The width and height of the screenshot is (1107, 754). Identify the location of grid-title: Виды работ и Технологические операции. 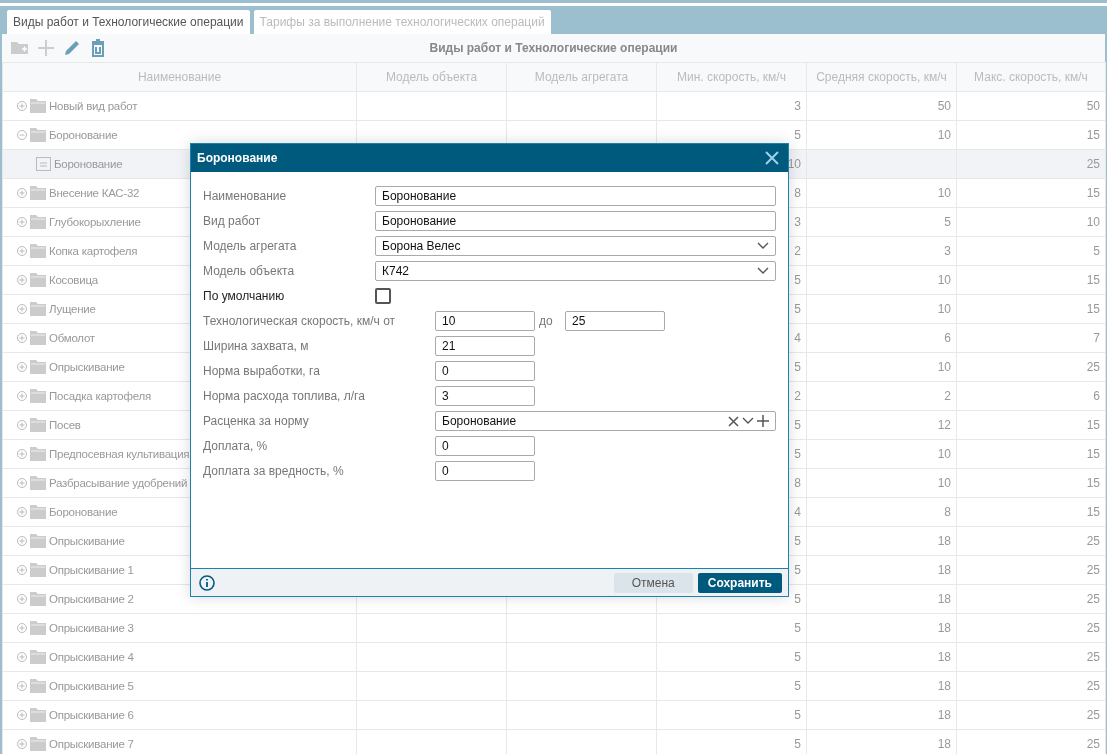
(553, 48).